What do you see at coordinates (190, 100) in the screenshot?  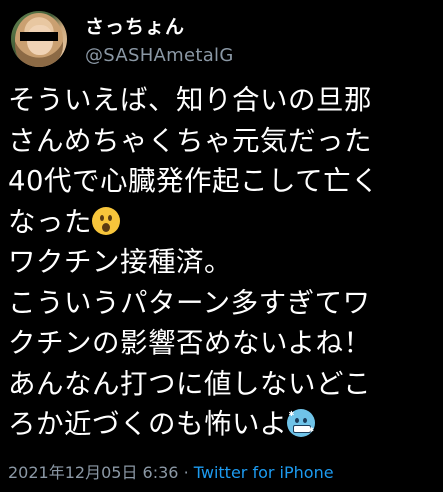 I see `tweet-line: そういえば、知り合いの旦那` at bounding box center [190, 100].